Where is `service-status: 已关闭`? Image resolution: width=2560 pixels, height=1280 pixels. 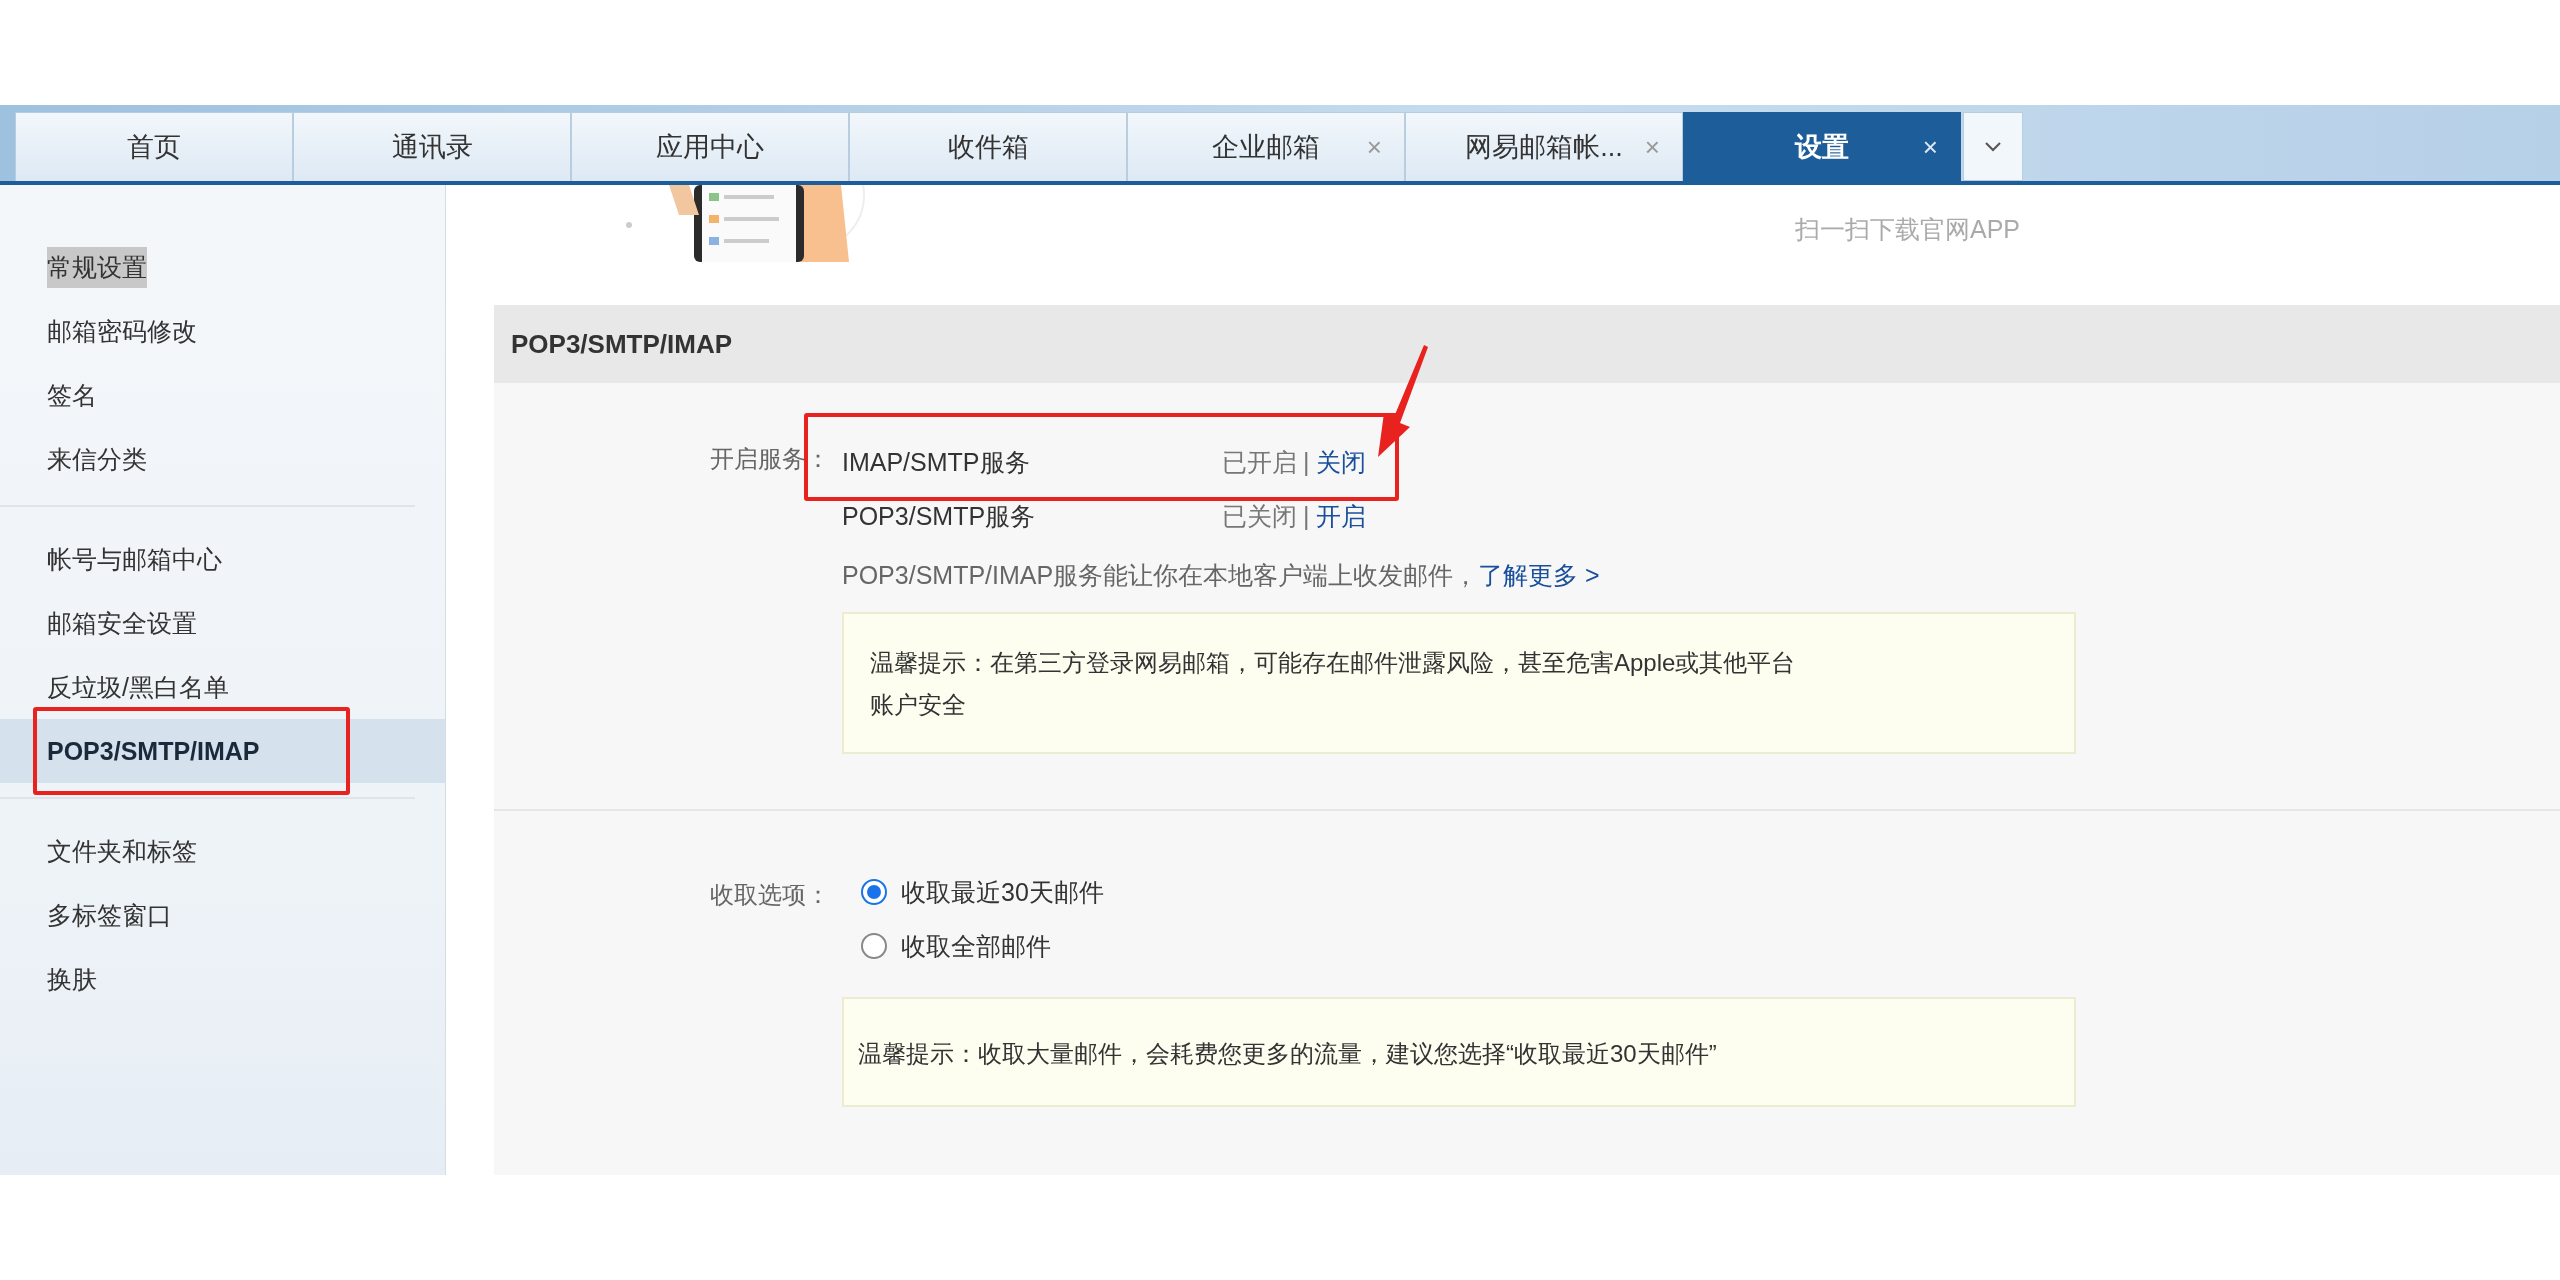
service-status: 已关闭 is located at coordinates (1259, 516).